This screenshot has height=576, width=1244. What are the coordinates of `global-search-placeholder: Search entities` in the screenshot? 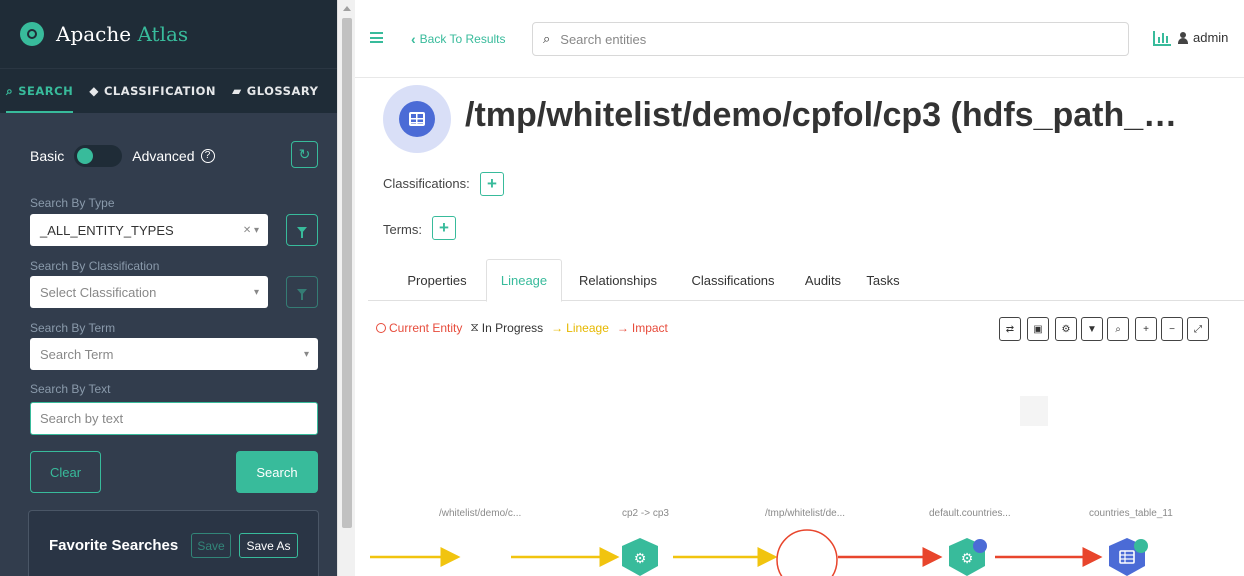 It's located at (603, 39).